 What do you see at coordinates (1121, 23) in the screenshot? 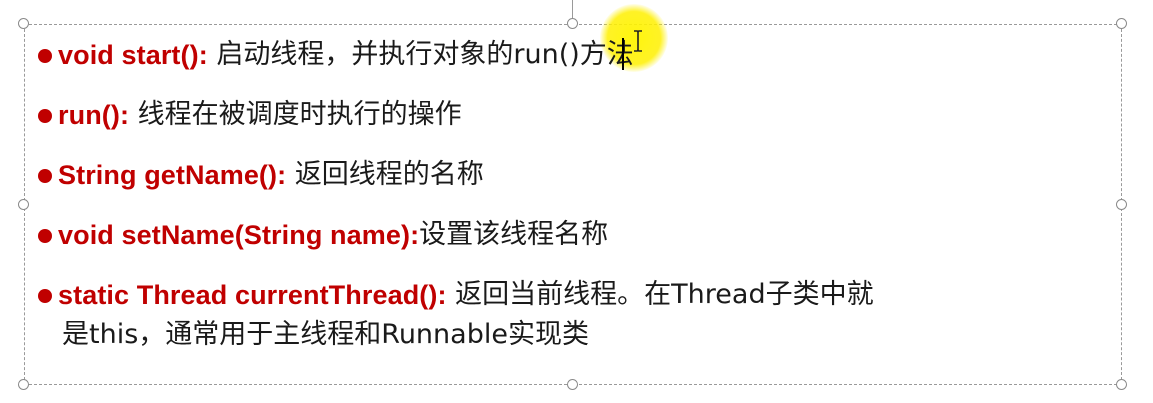
I see `resize-handle-top-right-icon` at bounding box center [1121, 23].